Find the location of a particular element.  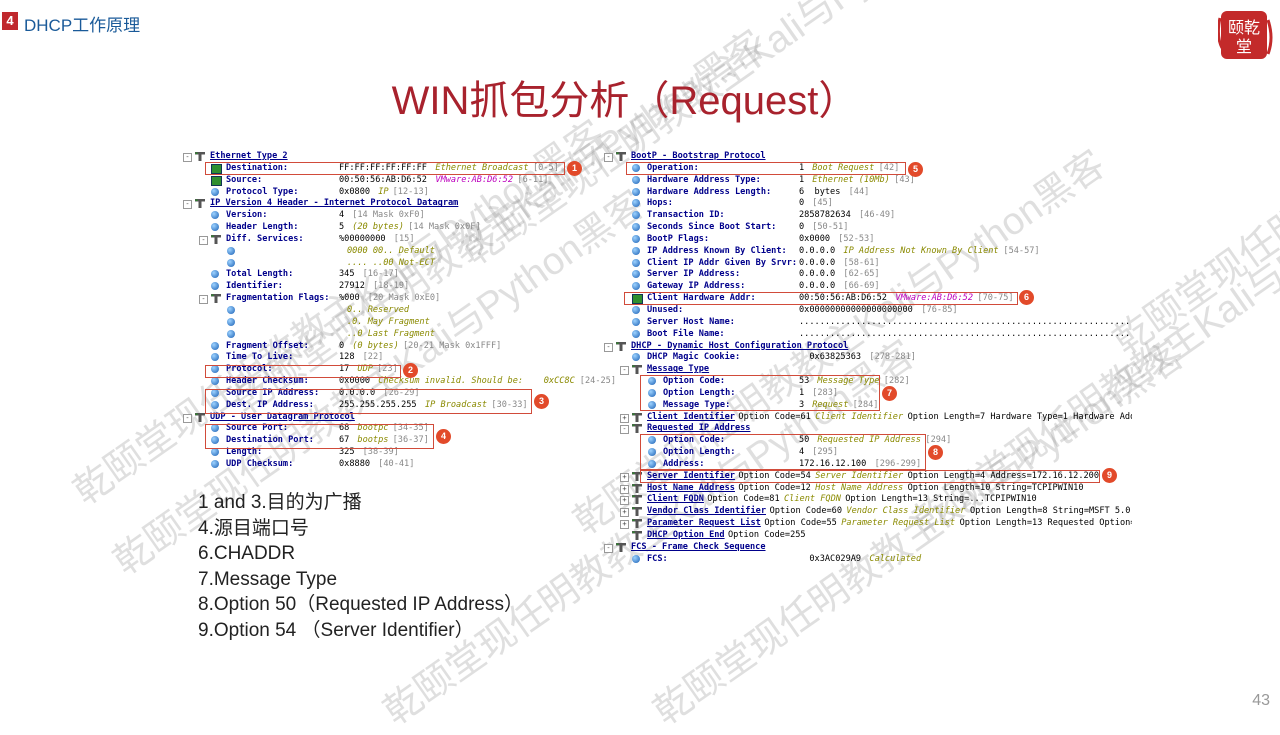

tree-row: - Diff. Services: %00000000 [15] is located at coordinates (393, 240).